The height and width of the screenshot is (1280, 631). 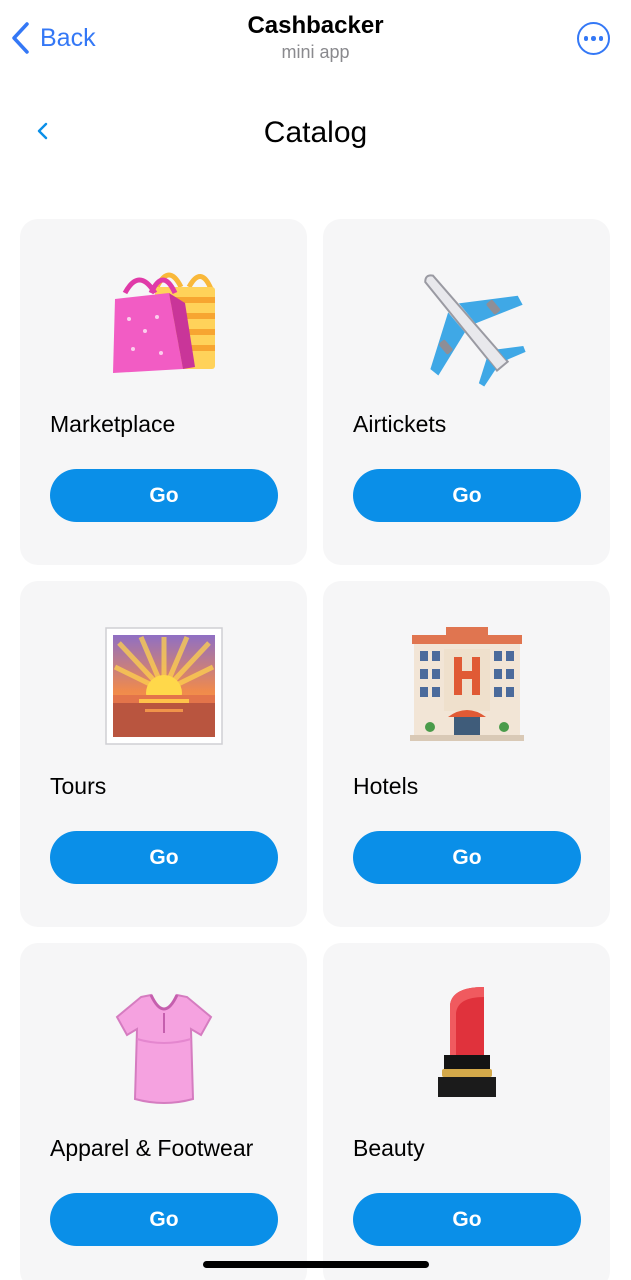 I want to click on home-indicator, so click(x=316, y=1264).